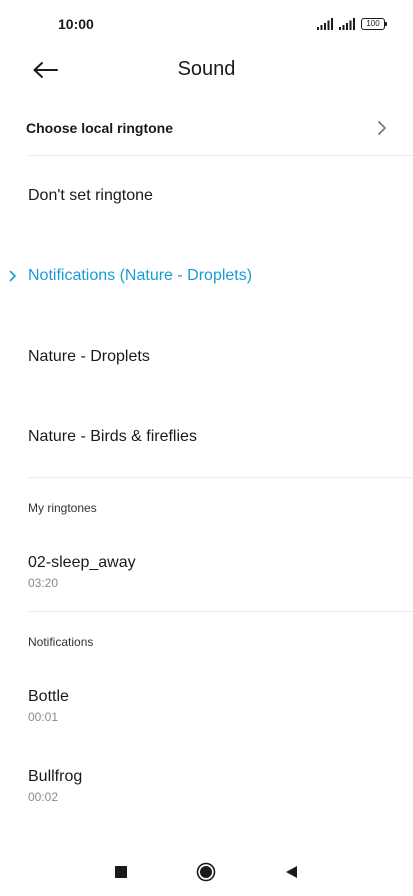  Describe the element at coordinates (206, 572) in the screenshot. I see `ringtone-item-sleep-away: 02-sleep_away 03:20` at that location.